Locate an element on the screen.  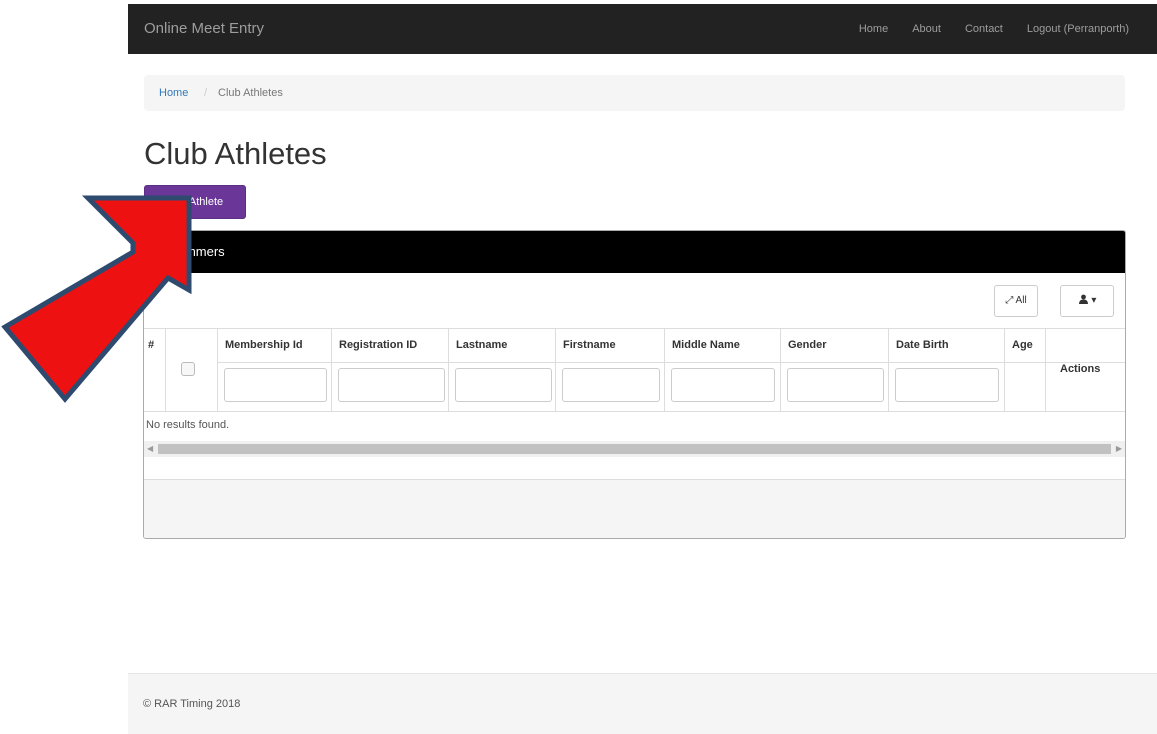
nav-home-link: Home is located at coordinates (873, 29).